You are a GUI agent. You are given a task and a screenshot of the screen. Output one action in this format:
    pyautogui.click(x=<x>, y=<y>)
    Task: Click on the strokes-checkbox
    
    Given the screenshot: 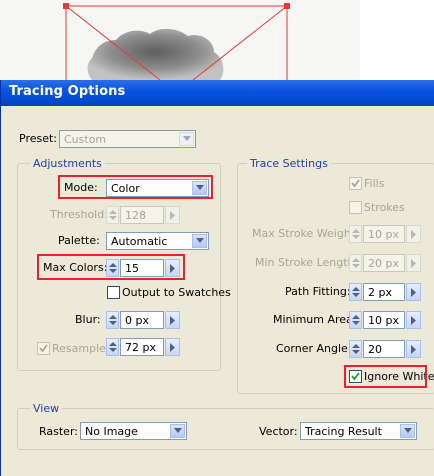 What is the action you would take?
    pyautogui.click(x=355, y=207)
    